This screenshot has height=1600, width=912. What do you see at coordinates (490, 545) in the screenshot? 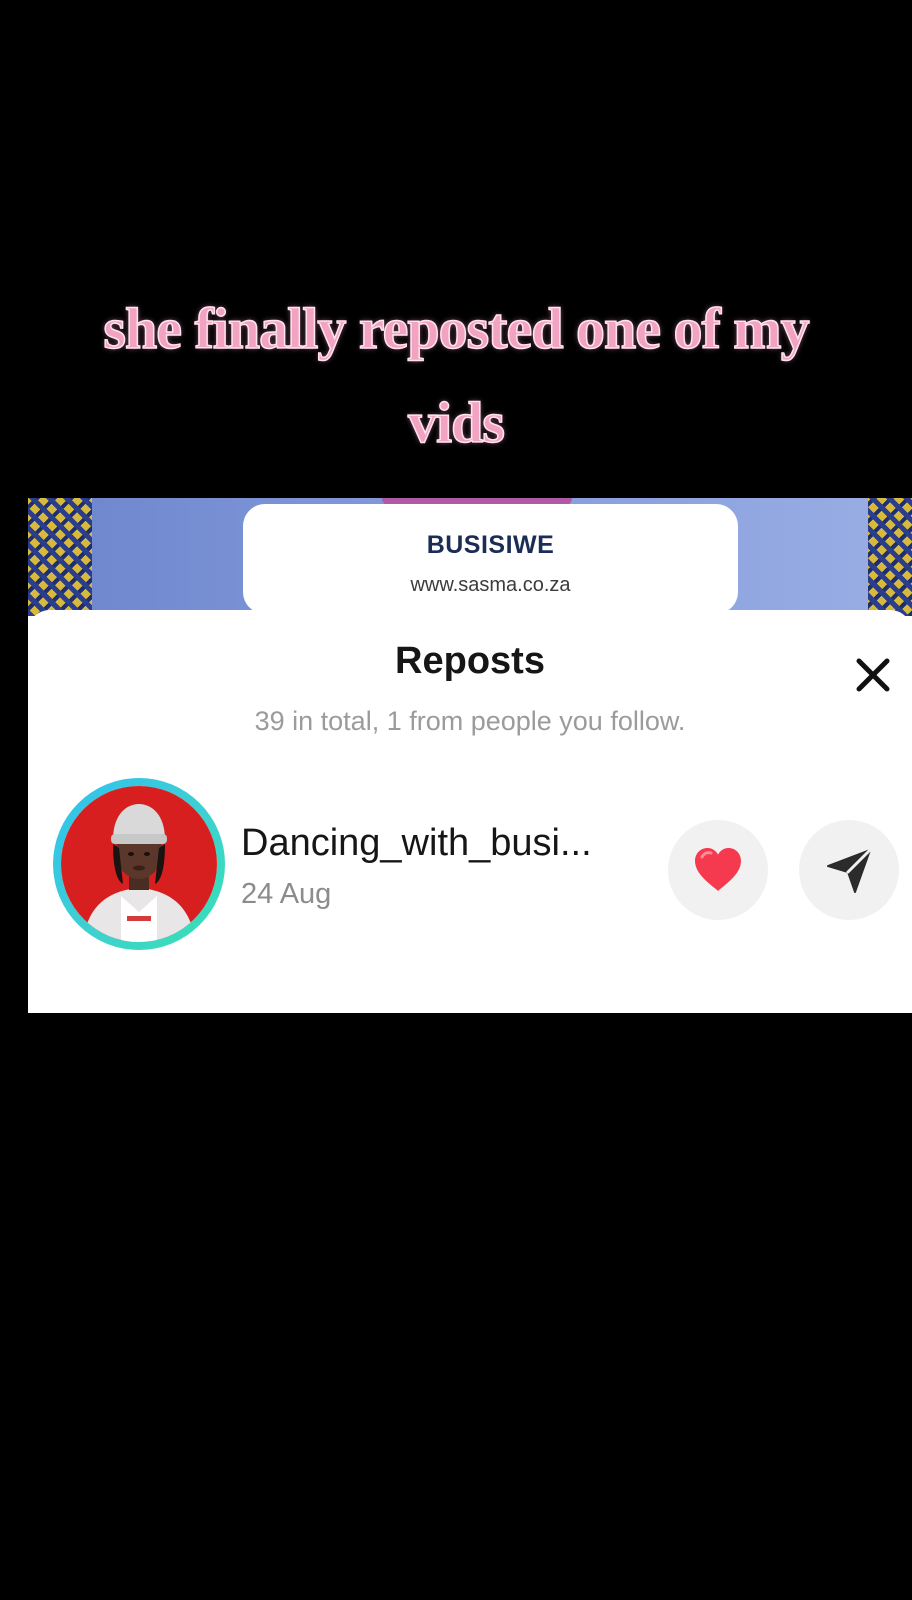
I see `banner-title: BUSISIWE` at bounding box center [490, 545].